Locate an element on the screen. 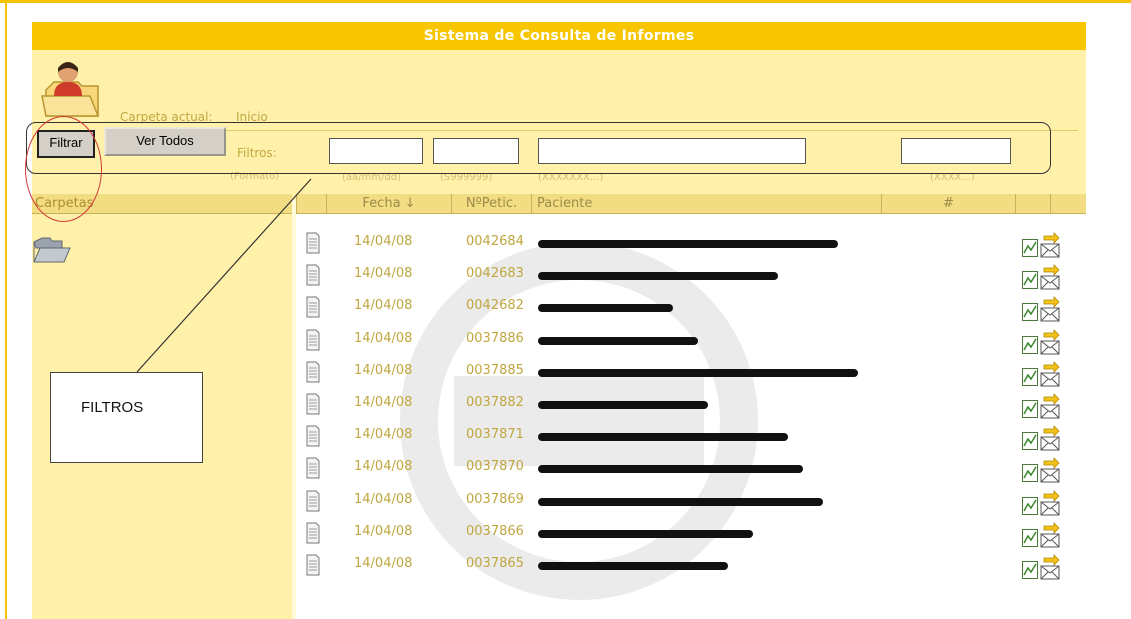  table-row: 14/04/08 0037871 is located at coordinates (691, 436).